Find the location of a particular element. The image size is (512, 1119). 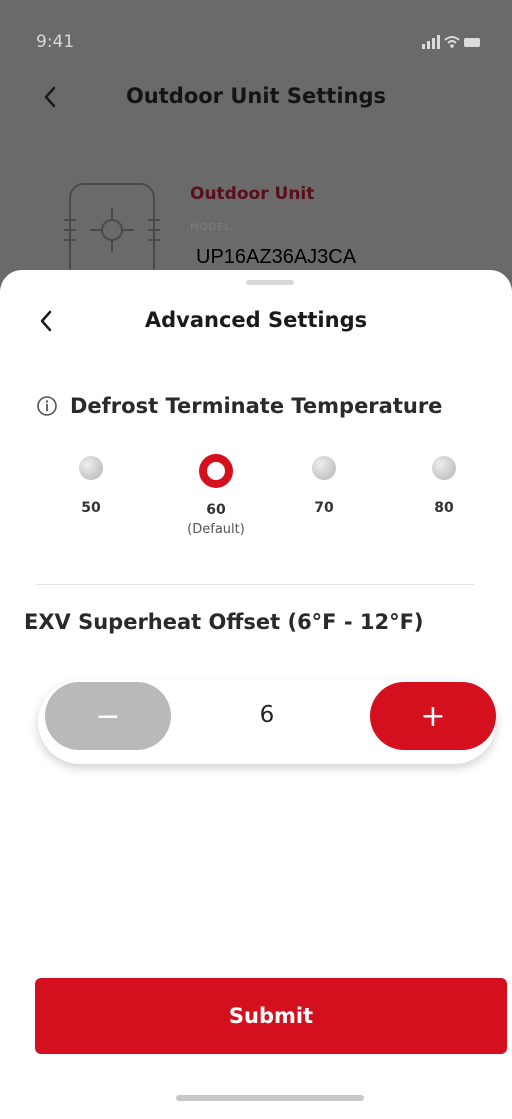

sheet-title: Advanced Settings is located at coordinates (256, 320).